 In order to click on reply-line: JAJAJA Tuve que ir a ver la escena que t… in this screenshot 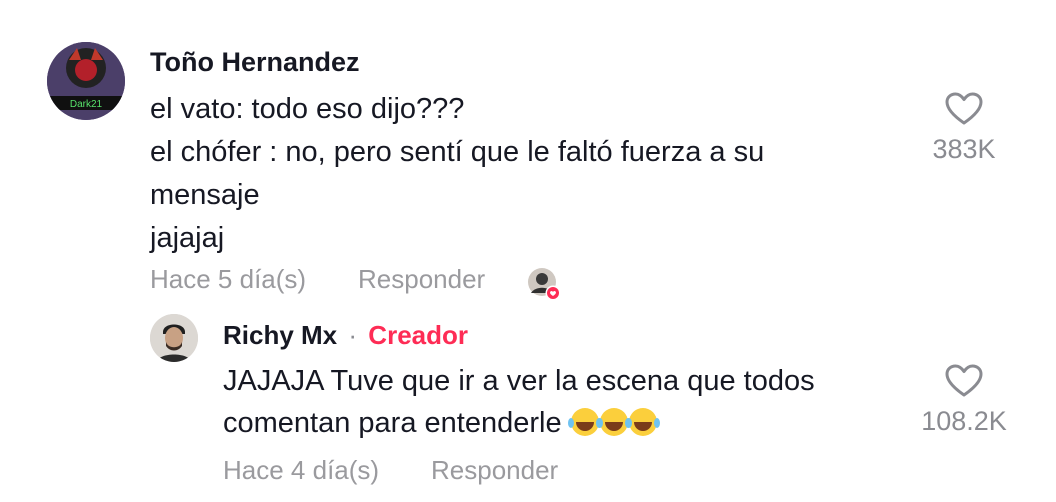, I will do `click(519, 381)`.